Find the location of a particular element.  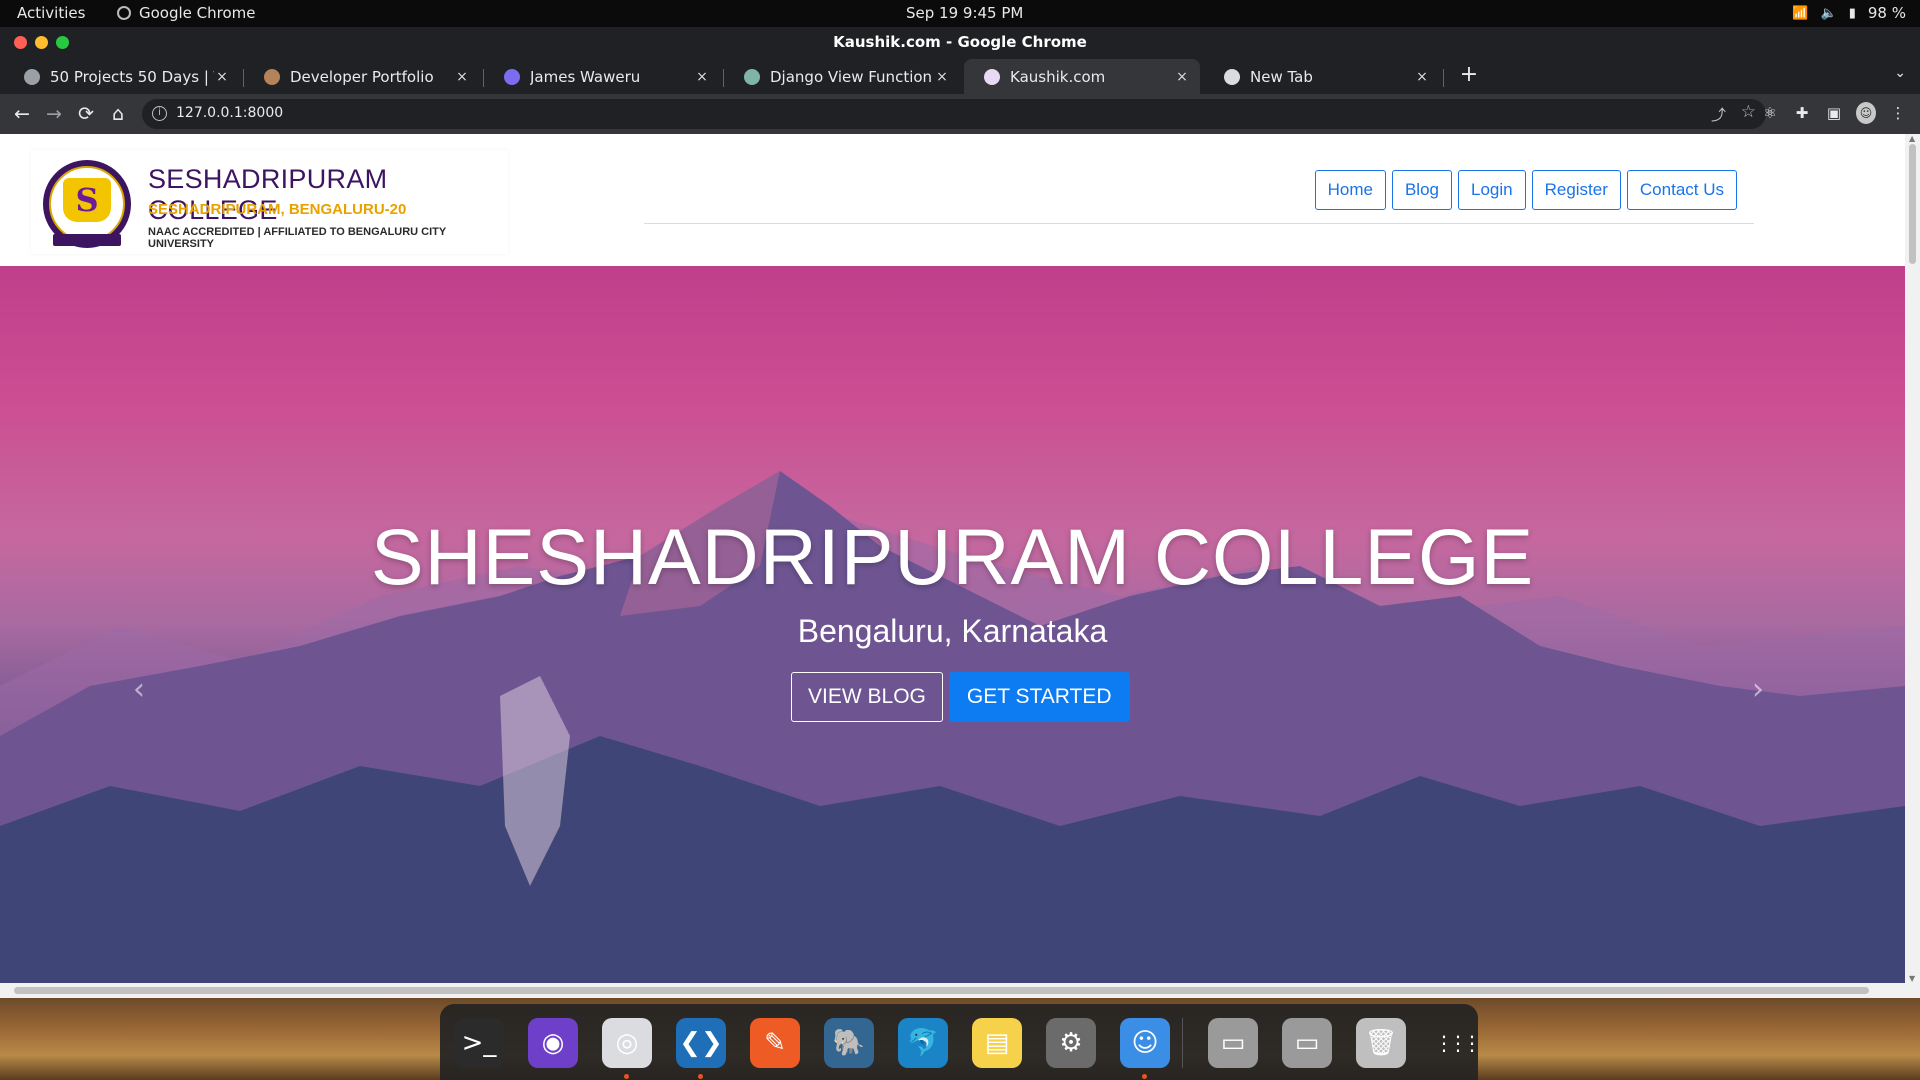

close-window-button is located at coordinates (20, 42).